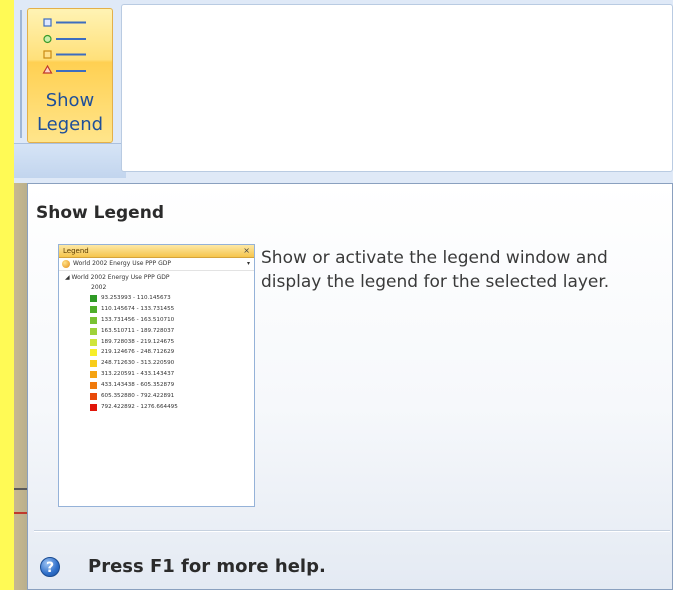 This screenshot has height=590, width=673. What do you see at coordinates (136, 298) in the screenshot?
I see `legend-class-label: 93.253993 - 110.145673` at bounding box center [136, 298].